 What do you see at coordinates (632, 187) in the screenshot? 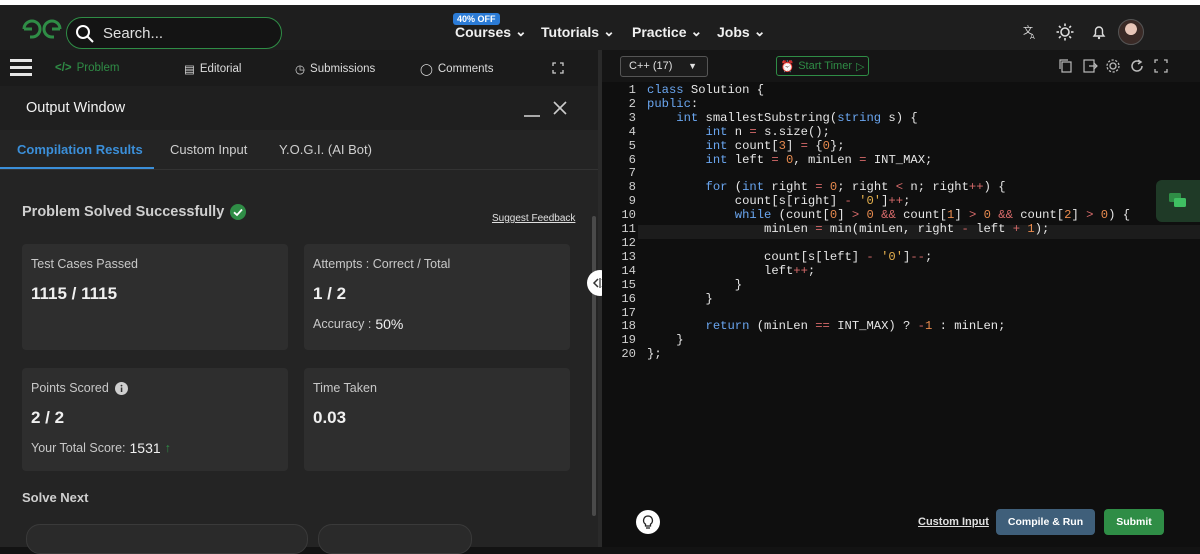
I see `line-number: 8` at bounding box center [632, 187].